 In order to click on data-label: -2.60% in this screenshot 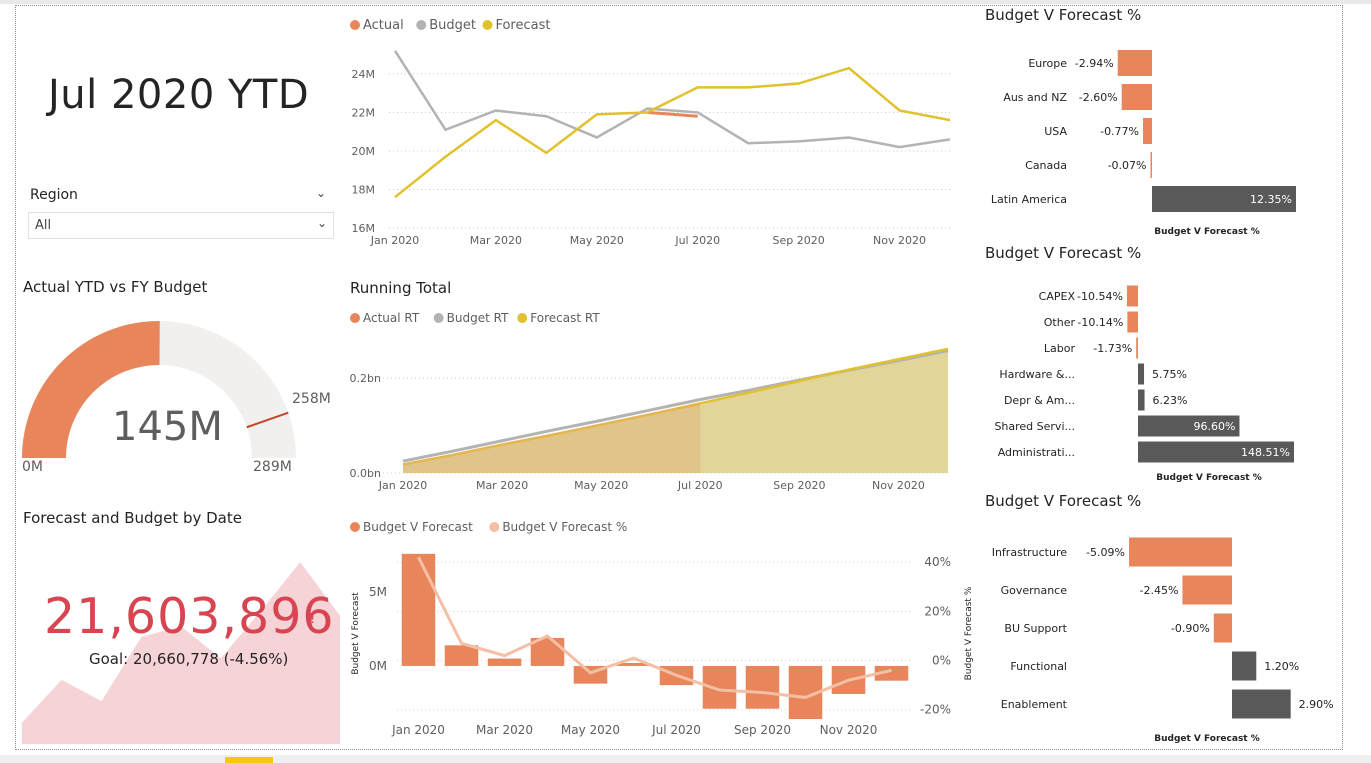, I will do `click(1098, 97)`.